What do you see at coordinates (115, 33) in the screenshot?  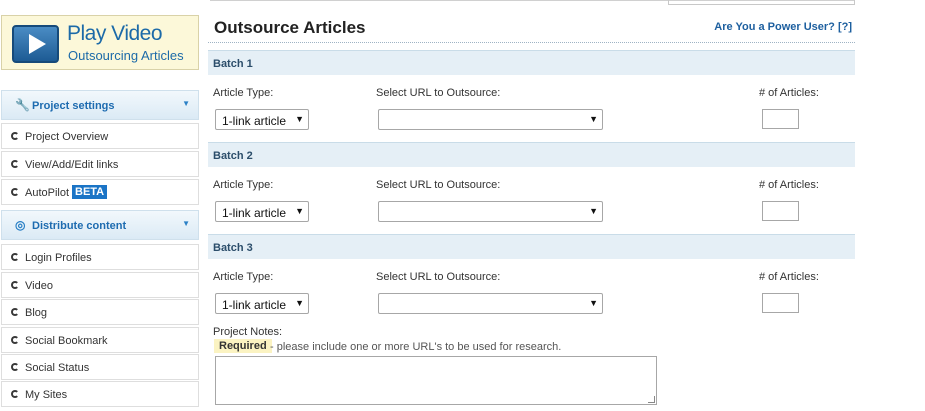 I see `video-title: Play Video` at bounding box center [115, 33].